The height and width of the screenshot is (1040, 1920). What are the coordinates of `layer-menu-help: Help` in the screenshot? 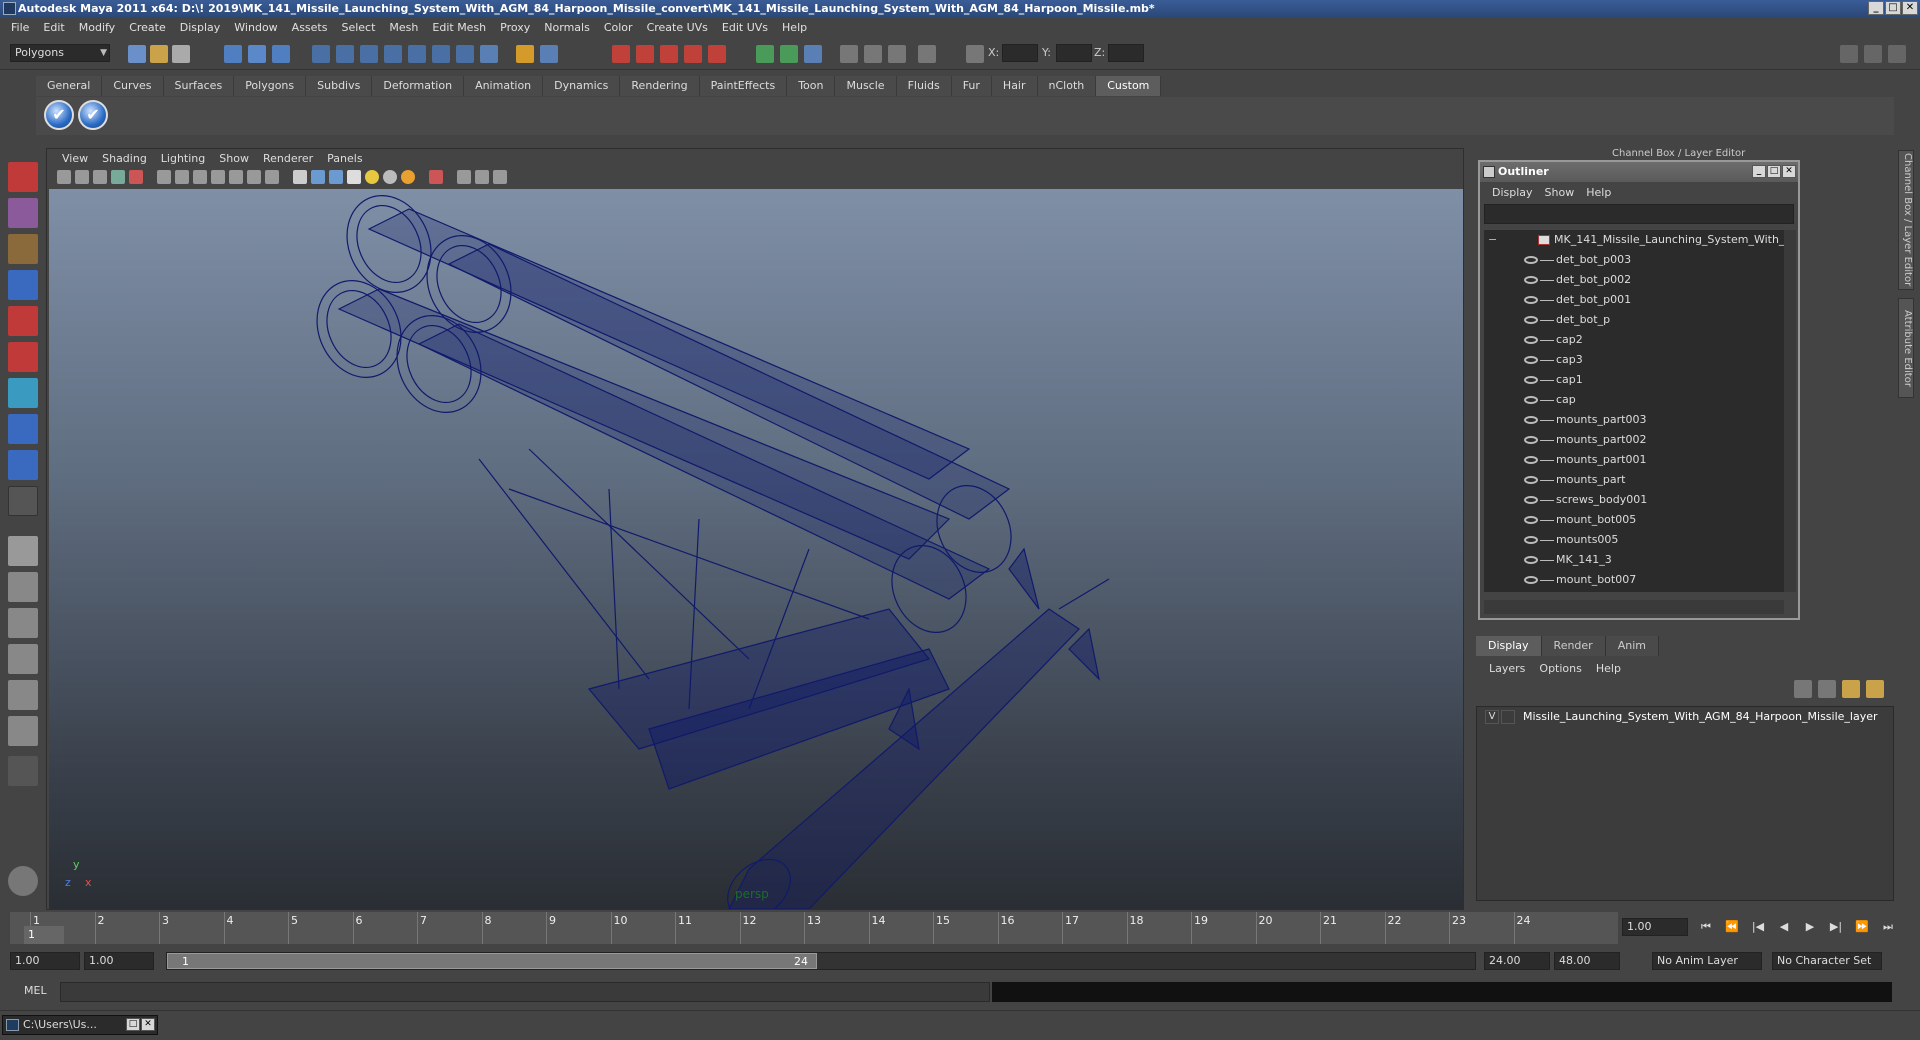 It's located at (1608, 668).